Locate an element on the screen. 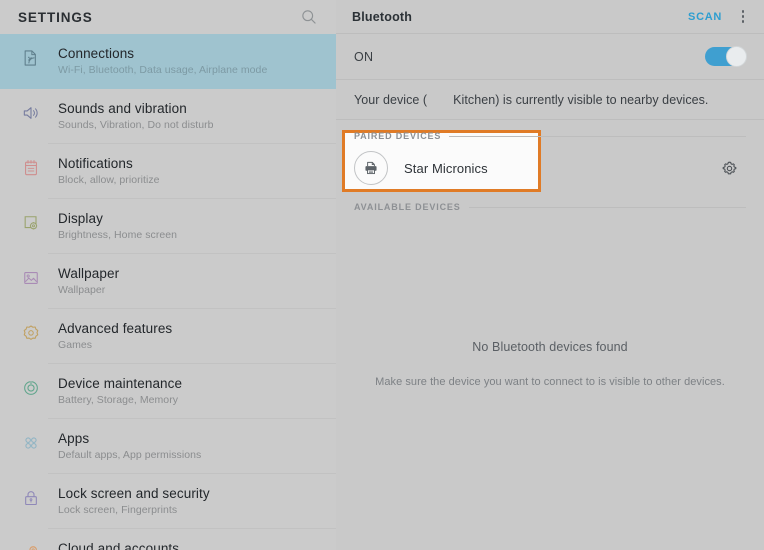  sidebar-item-subtitle: Brightness, Home screen is located at coordinates (118, 235).